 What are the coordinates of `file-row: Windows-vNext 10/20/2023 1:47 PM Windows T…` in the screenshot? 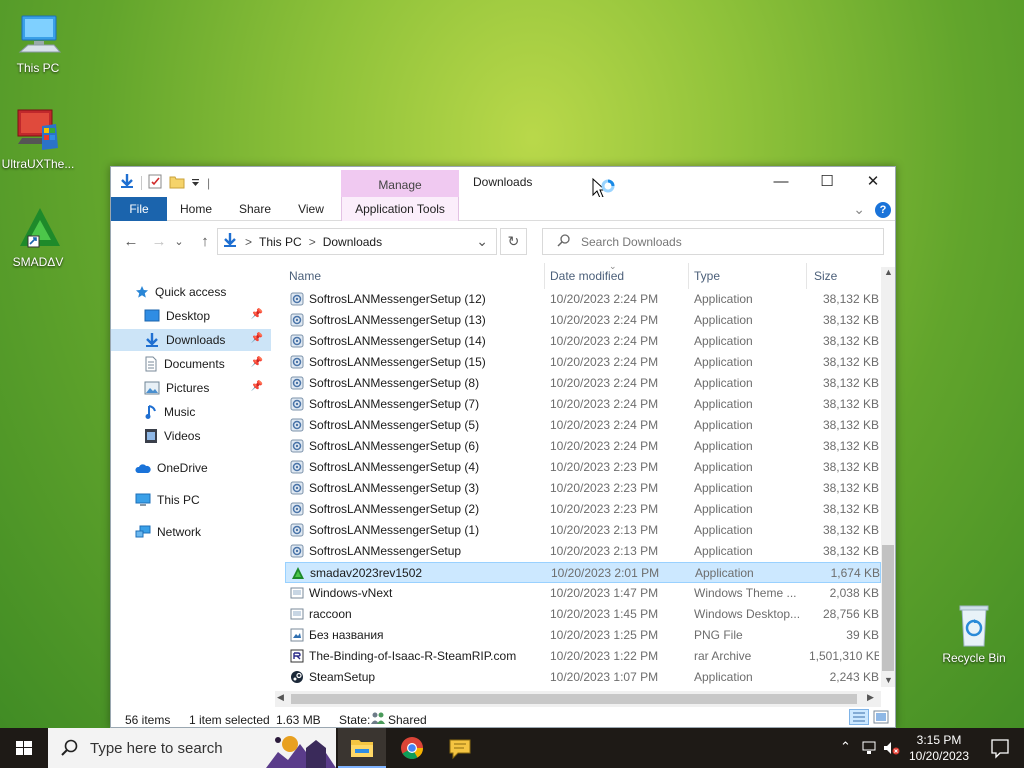 It's located at (583, 593).